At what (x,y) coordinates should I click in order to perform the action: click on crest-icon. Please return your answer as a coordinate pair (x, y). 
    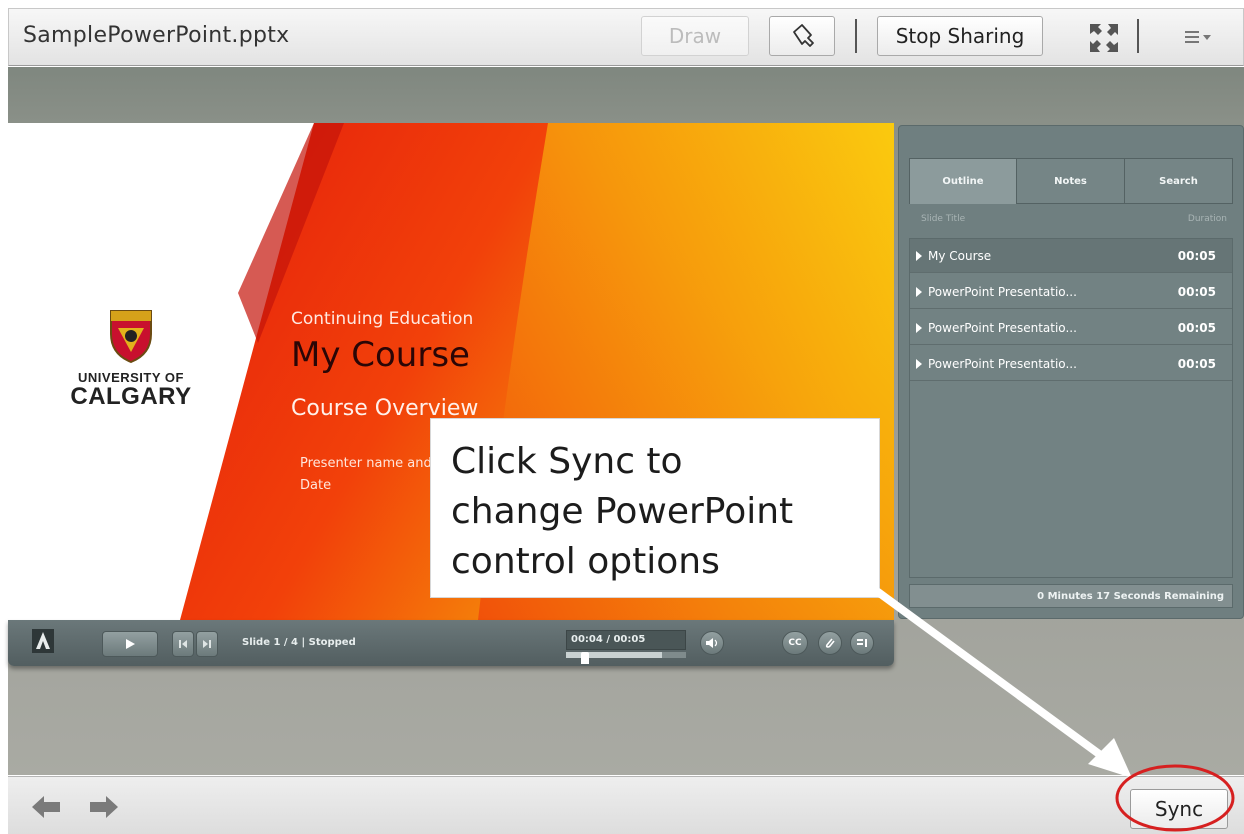
    Looking at the image, I should click on (131, 337).